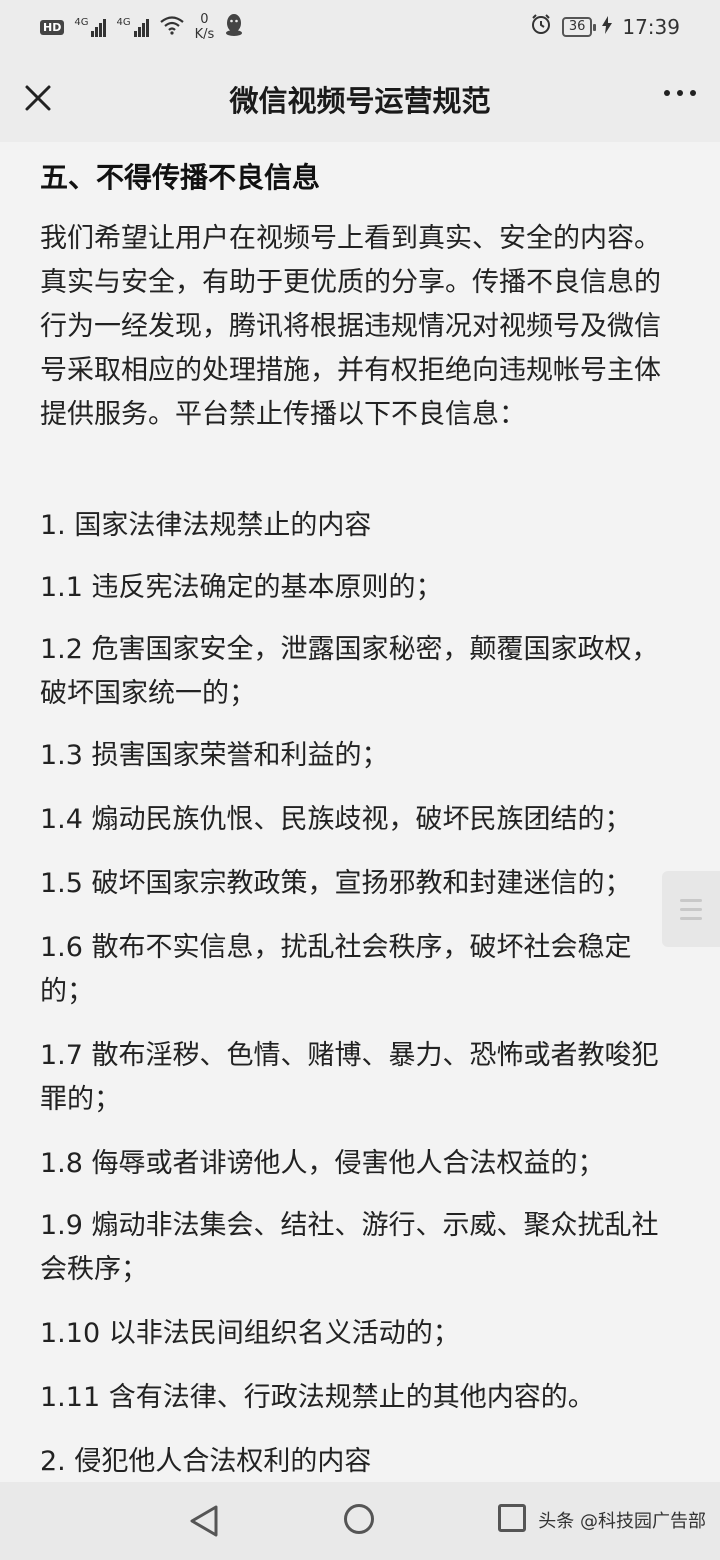  Describe the element at coordinates (680, 93) in the screenshot. I see `more-button` at that location.